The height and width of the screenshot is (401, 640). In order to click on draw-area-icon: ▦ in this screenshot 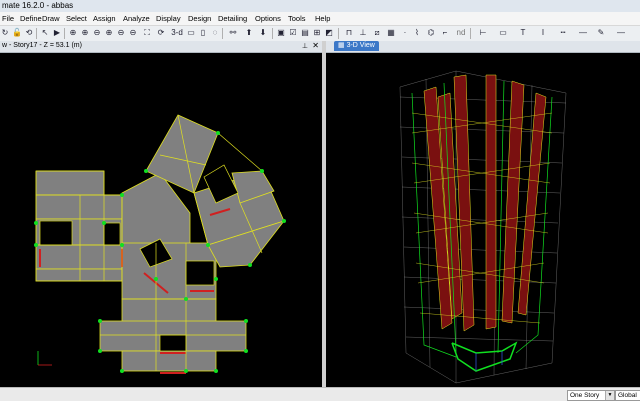, I will do `click(391, 33)`.